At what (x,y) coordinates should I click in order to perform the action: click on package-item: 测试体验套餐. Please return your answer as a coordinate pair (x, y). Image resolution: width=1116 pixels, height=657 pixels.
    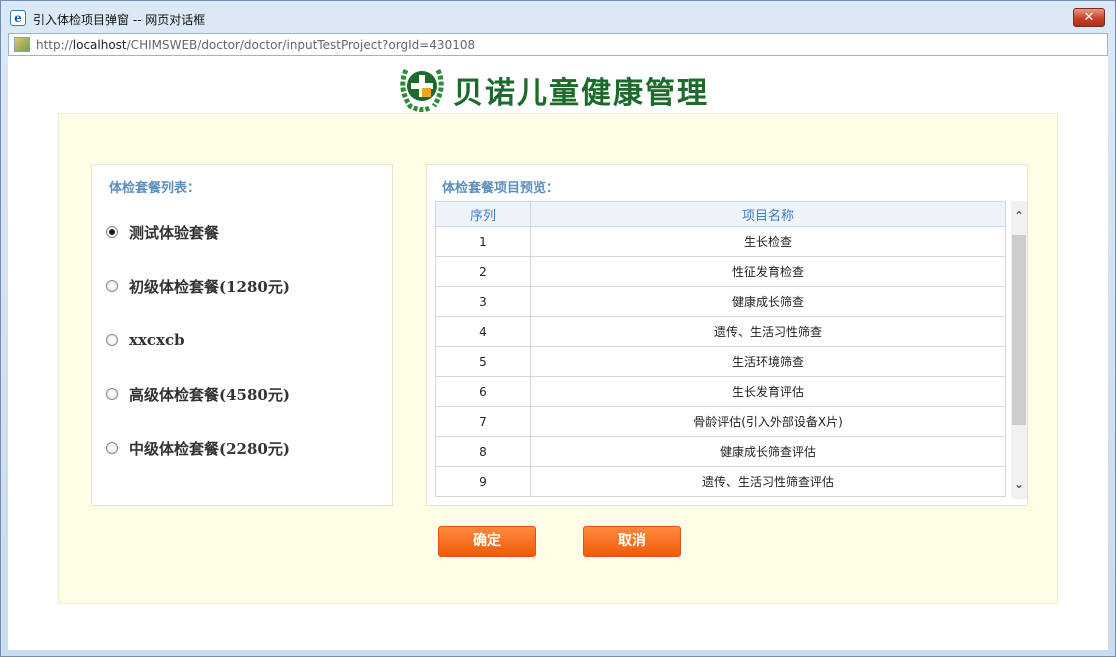
    Looking at the image, I should click on (162, 232).